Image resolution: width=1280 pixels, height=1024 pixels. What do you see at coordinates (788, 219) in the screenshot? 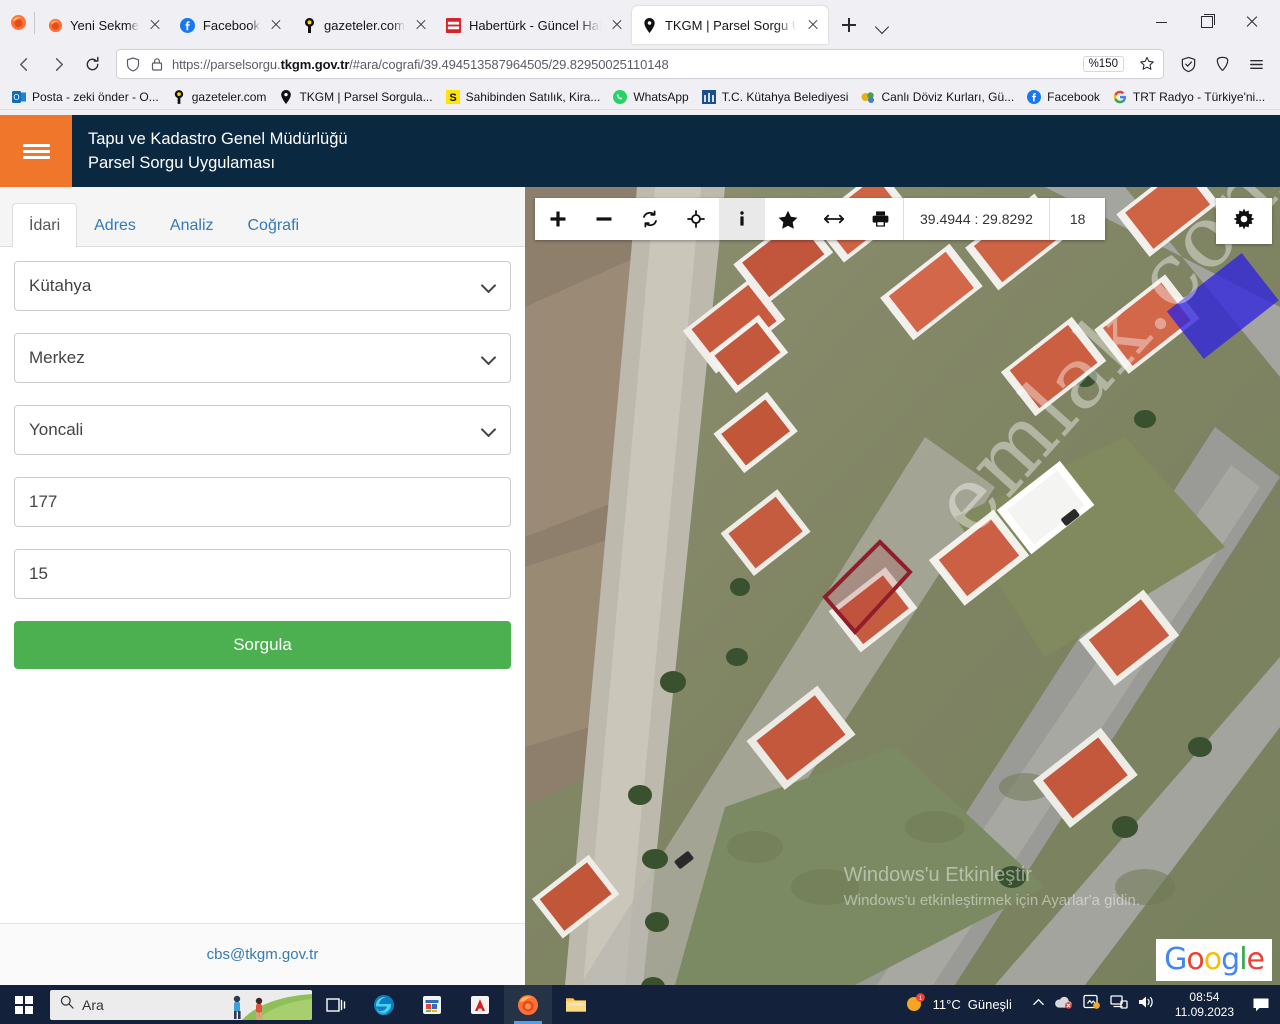
I see `star-icon` at bounding box center [788, 219].